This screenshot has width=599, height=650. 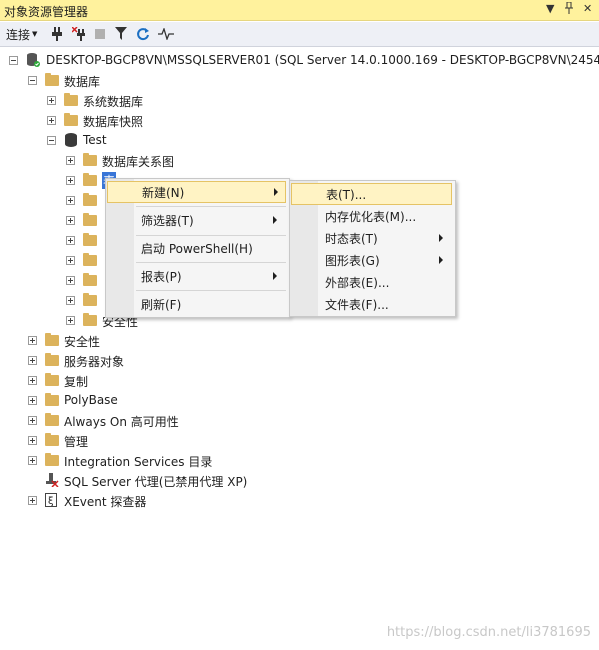 What do you see at coordinates (94, 362) in the screenshot?
I see `server-objects-label: 服务器对象` at bounding box center [94, 362].